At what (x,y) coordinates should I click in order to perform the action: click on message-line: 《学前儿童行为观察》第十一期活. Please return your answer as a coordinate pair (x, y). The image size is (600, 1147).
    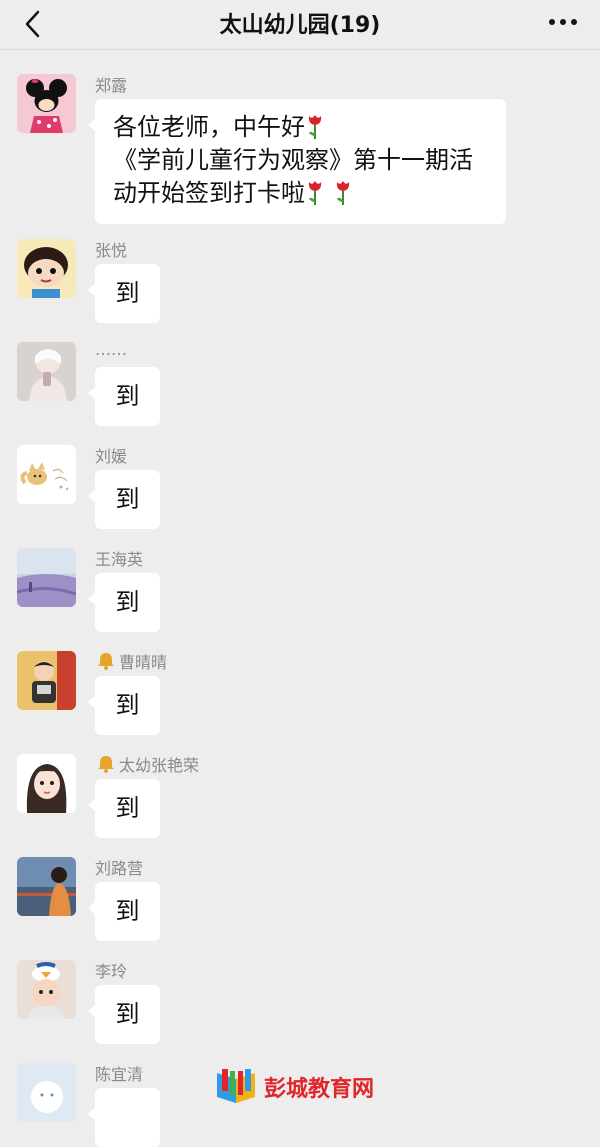
    Looking at the image, I should click on (293, 160).